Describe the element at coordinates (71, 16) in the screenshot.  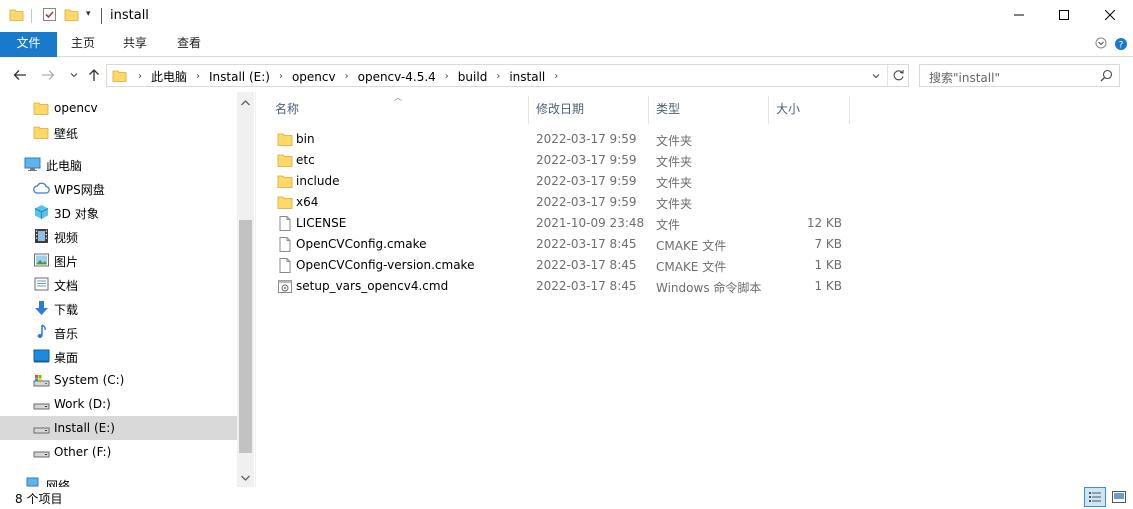
I see `new-folder-icon` at that location.